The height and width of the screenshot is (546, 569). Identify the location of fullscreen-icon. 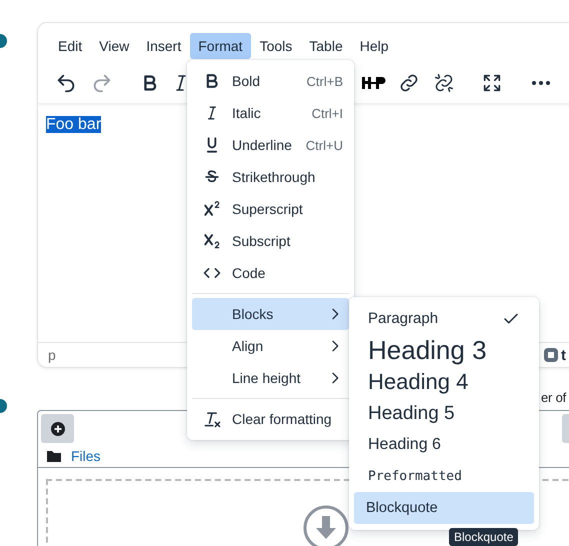
(492, 83).